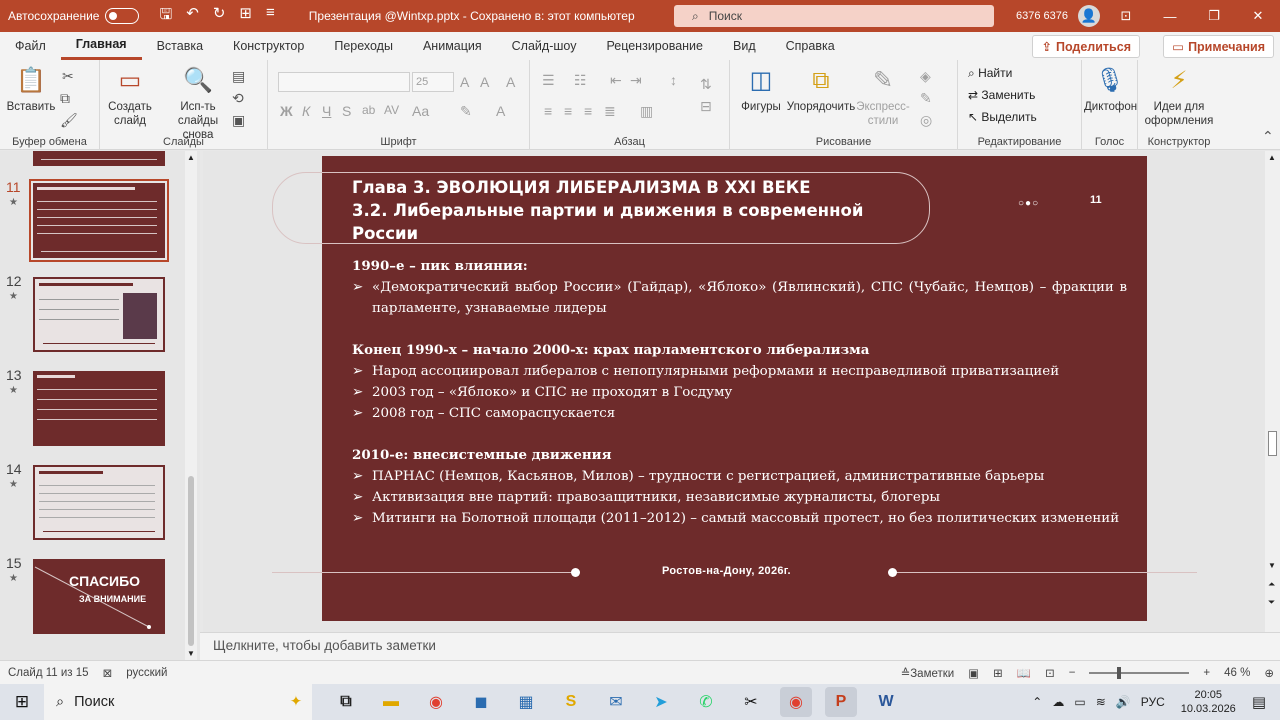  Describe the element at coordinates (31, 90) in the screenshot. I see `paste-button: 📋 Вставить` at that location.